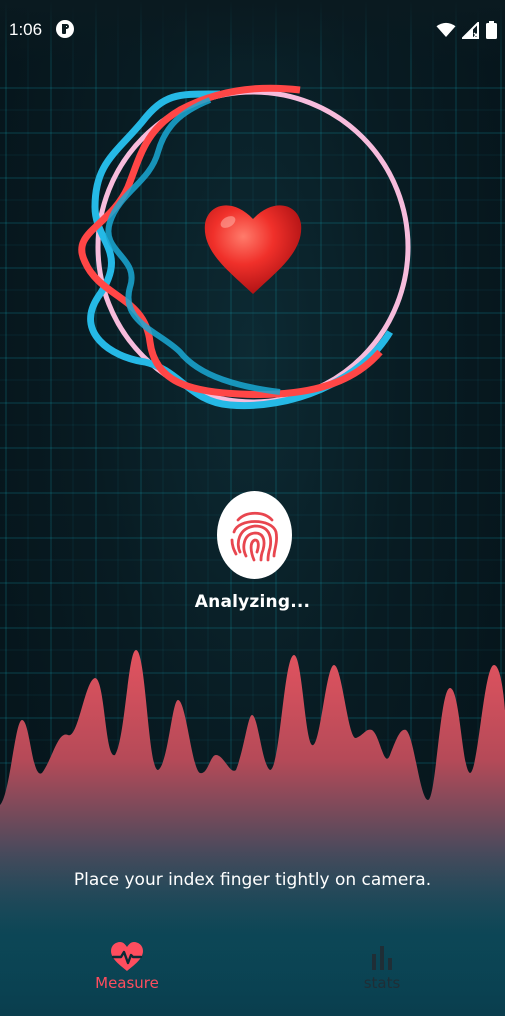 The image size is (505, 1016). I want to click on status-icons, so click(466, 30).